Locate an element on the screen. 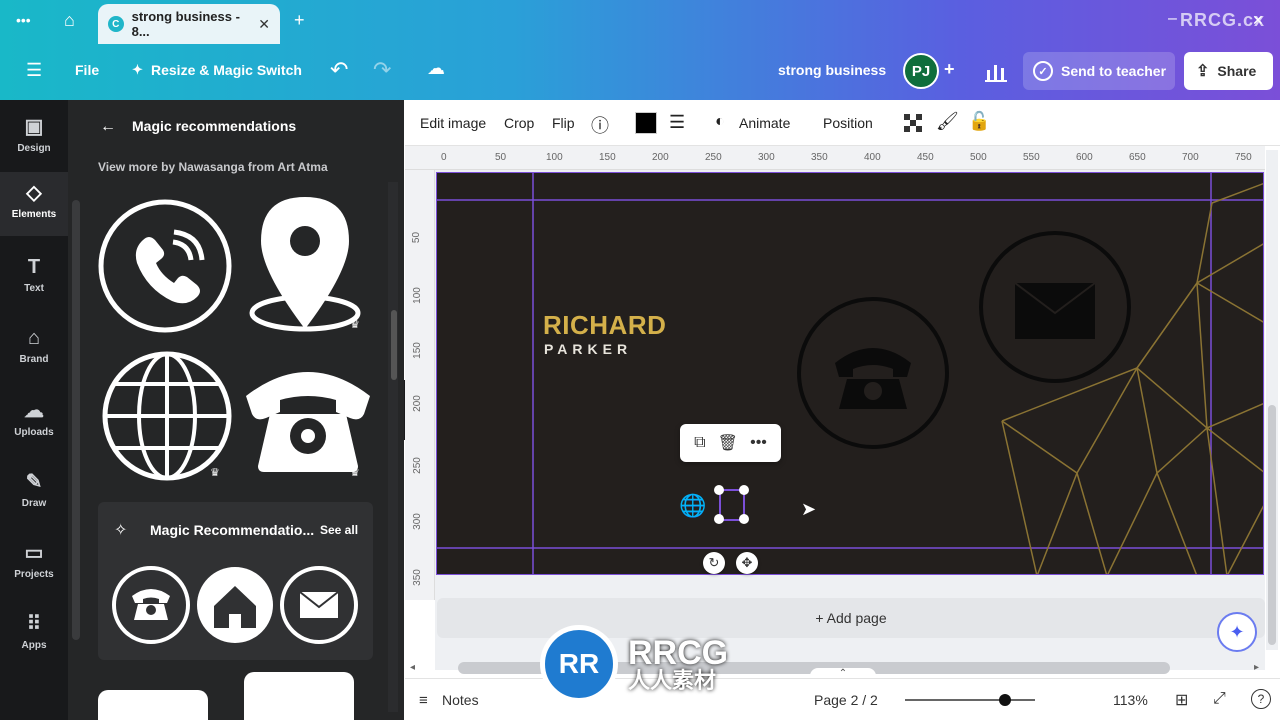  phone-circle-icon is located at coordinates (167, 266).